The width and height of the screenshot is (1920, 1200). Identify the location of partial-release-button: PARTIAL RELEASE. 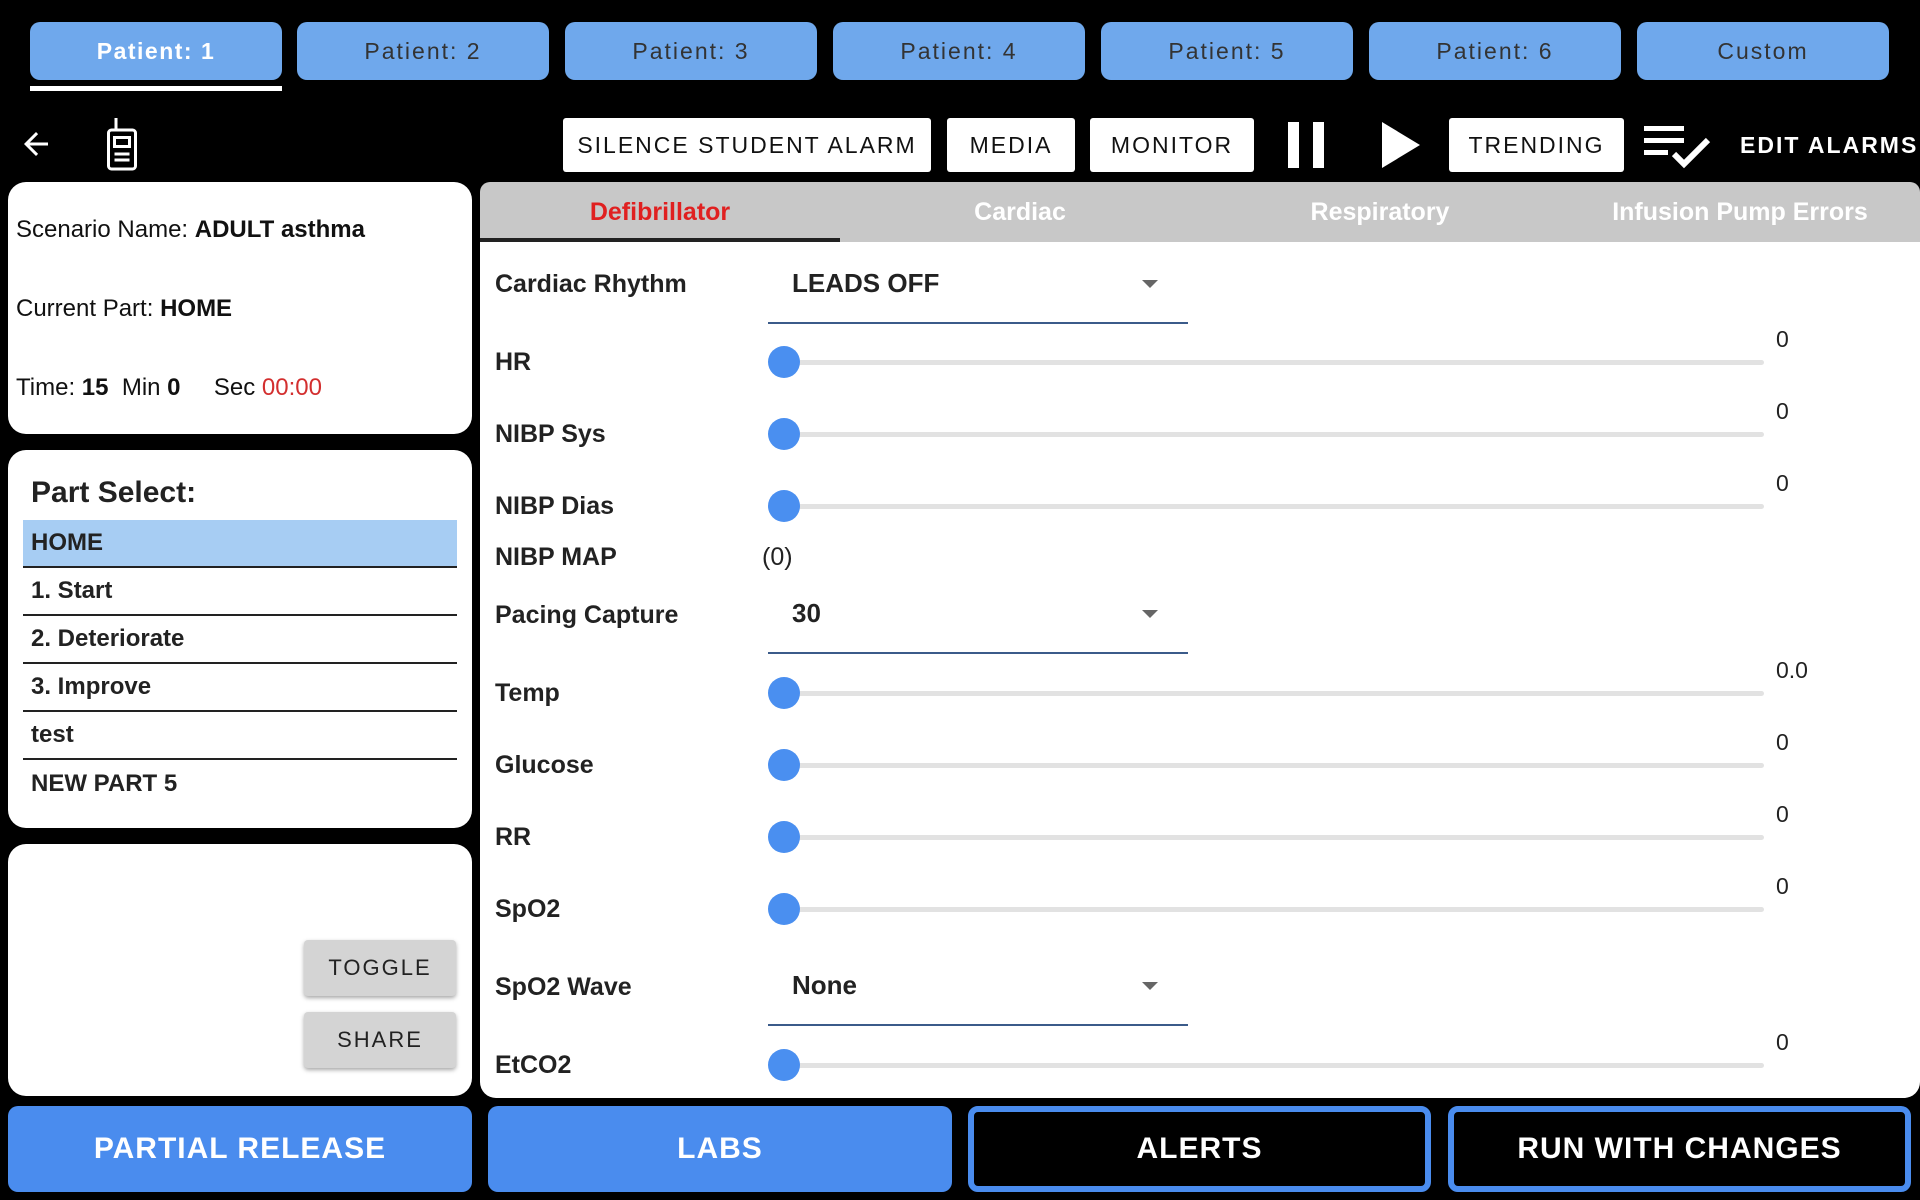
(240, 1149).